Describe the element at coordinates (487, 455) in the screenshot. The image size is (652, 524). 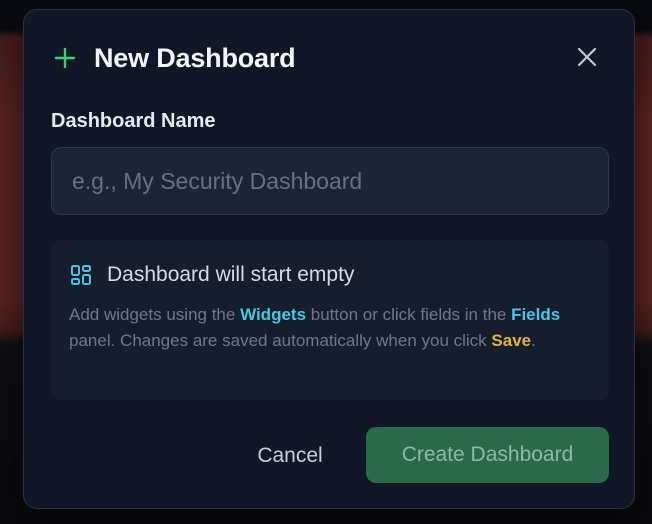
I see `create-dashboard-button: Create Dashboard` at that location.